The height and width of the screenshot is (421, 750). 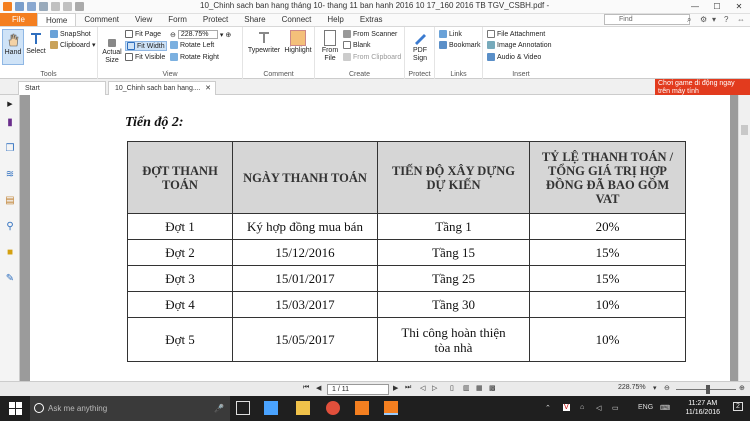 What do you see at coordinates (143, 19) in the screenshot?
I see `tab-view: View` at bounding box center [143, 19].